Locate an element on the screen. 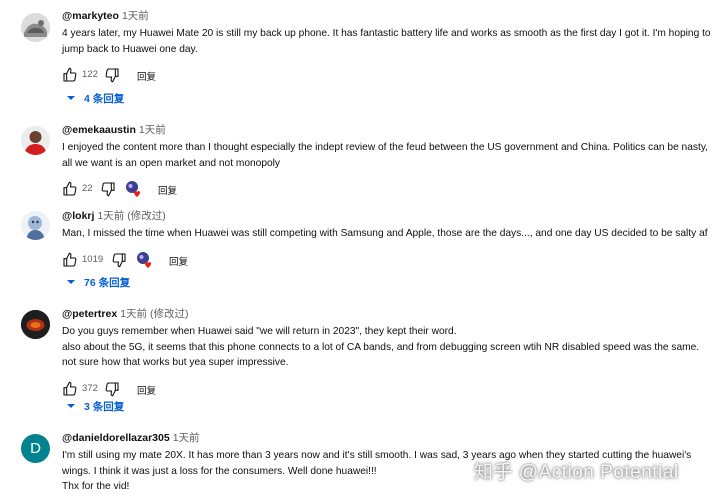 Image resolution: width=720 pixels, height=498 pixels. comment-actions: 372 回复 is located at coordinates (387, 389).